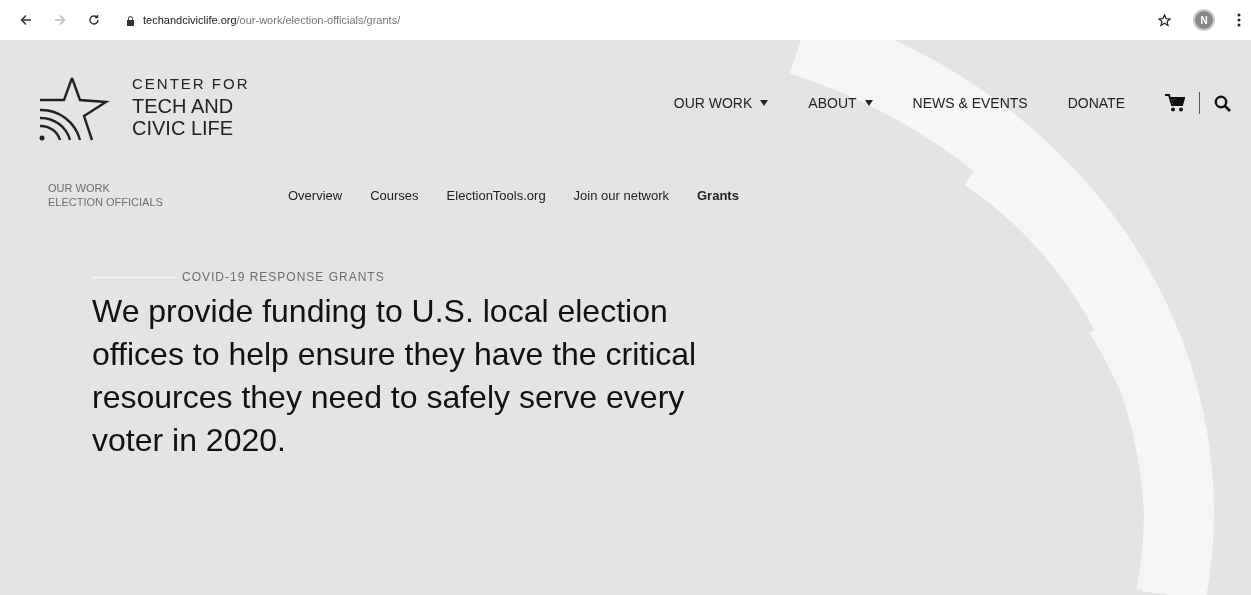 The image size is (1251, 595). What do you see at coordinates (721, 103) in the screenshot?
I see `nav-link: OUR WORK` at bounding box center [721, 103].